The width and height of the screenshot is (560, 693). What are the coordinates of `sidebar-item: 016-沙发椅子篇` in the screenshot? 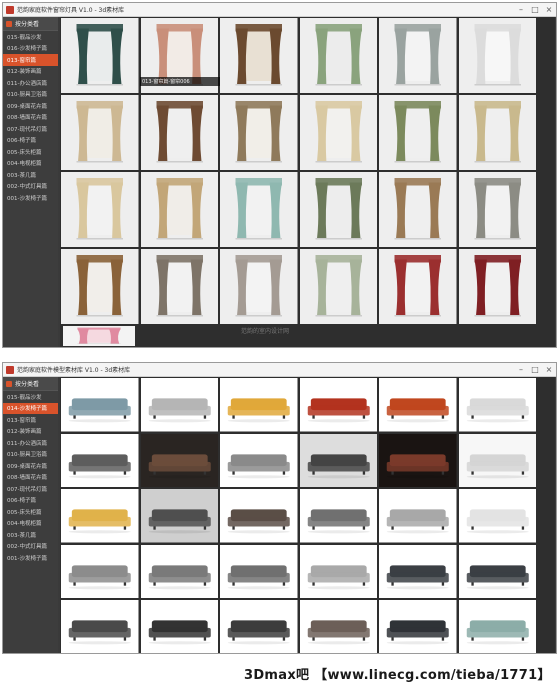 It's located at (30, 49).